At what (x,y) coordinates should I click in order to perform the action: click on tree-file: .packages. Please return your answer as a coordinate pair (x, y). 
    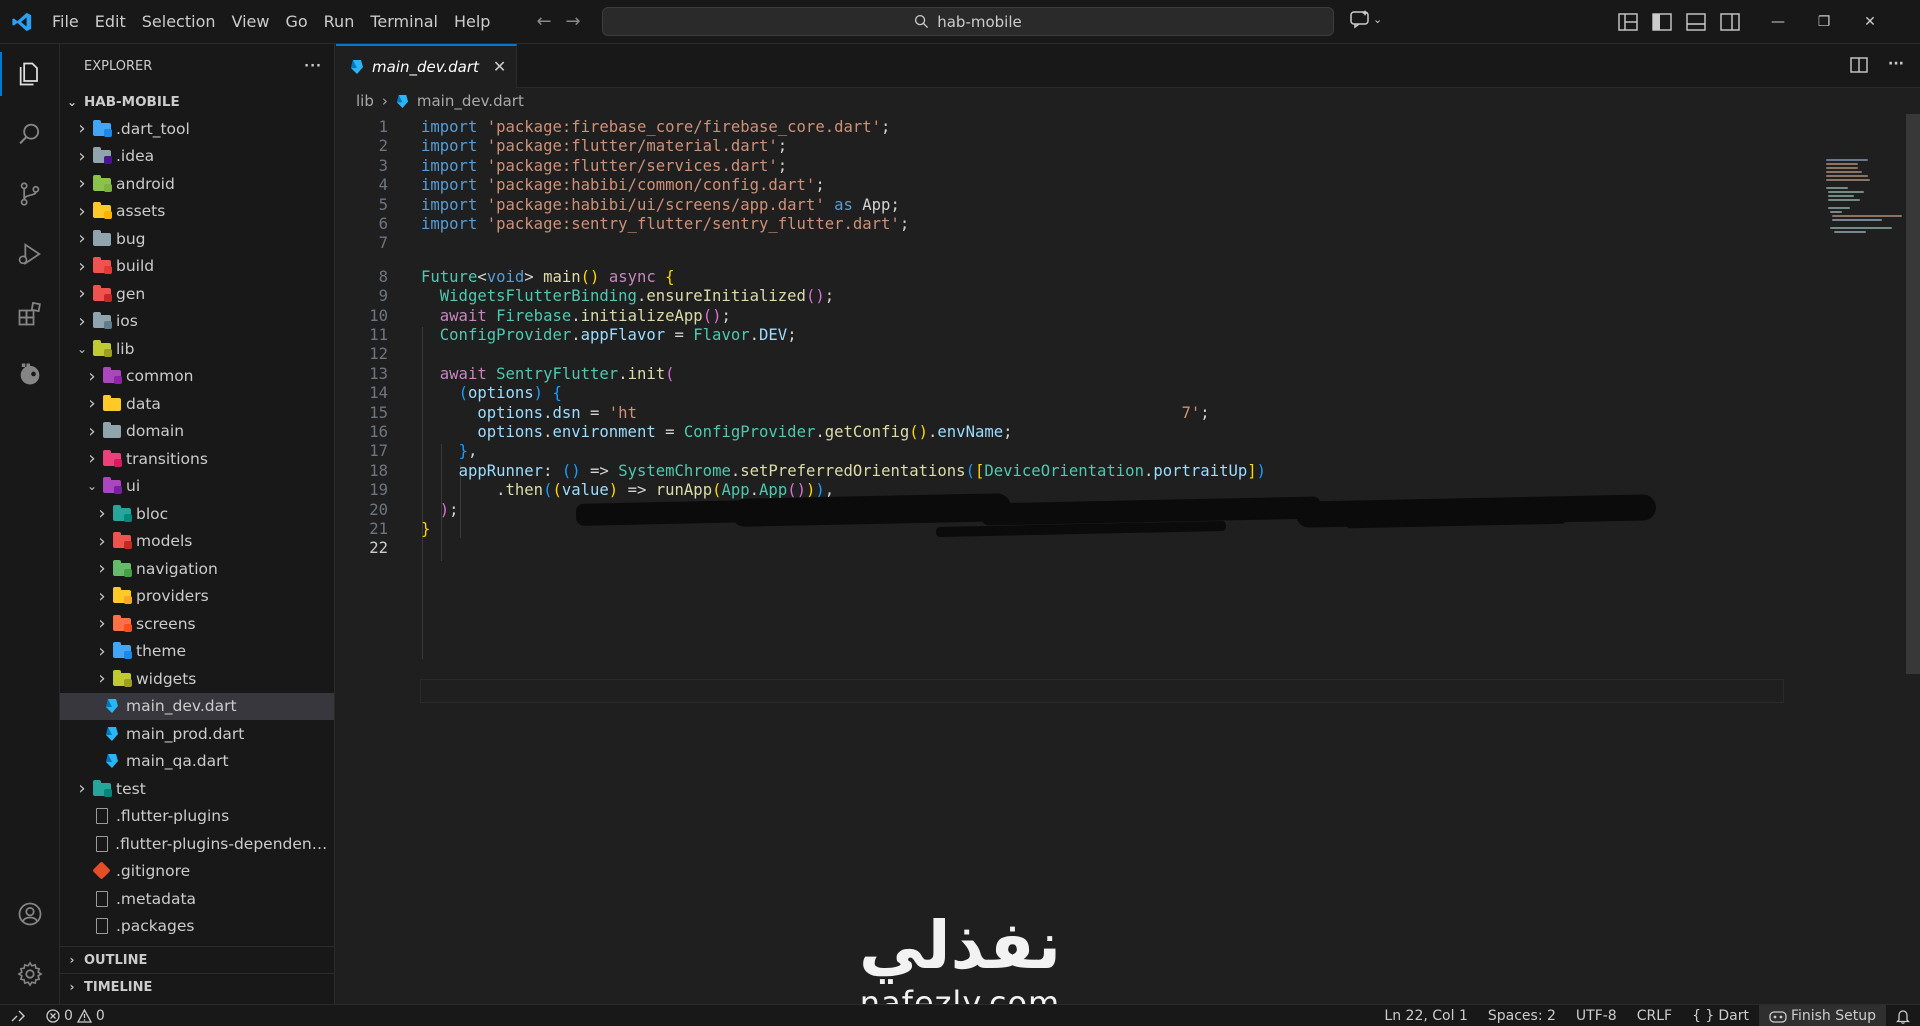
    Looking at the image, I should click on (197, 926).